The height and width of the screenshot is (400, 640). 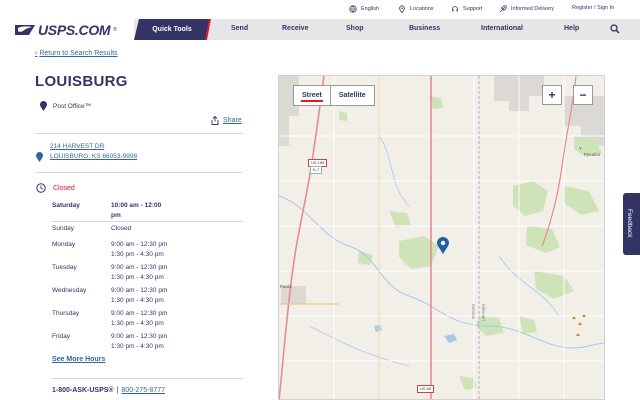 I want to click on share-button: Share, so click(x=226, y=120).